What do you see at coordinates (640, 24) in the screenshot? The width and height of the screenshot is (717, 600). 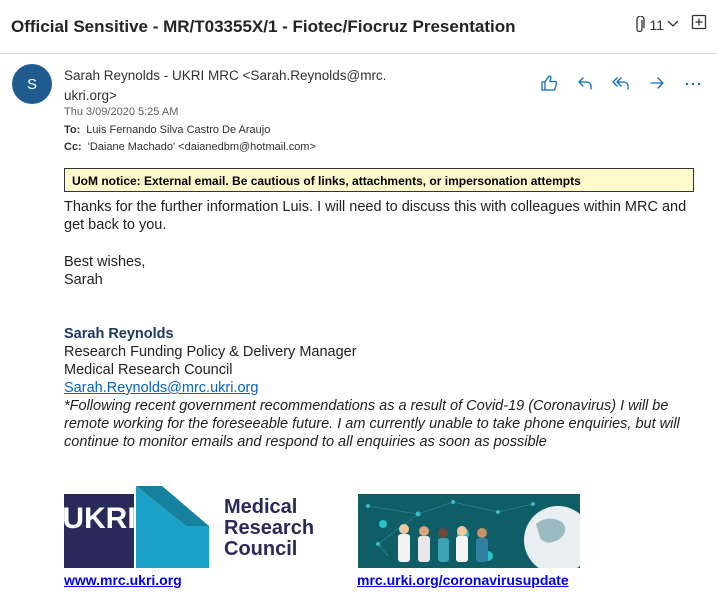 I see `paperclip-icon` at bounding box center [640, 24].